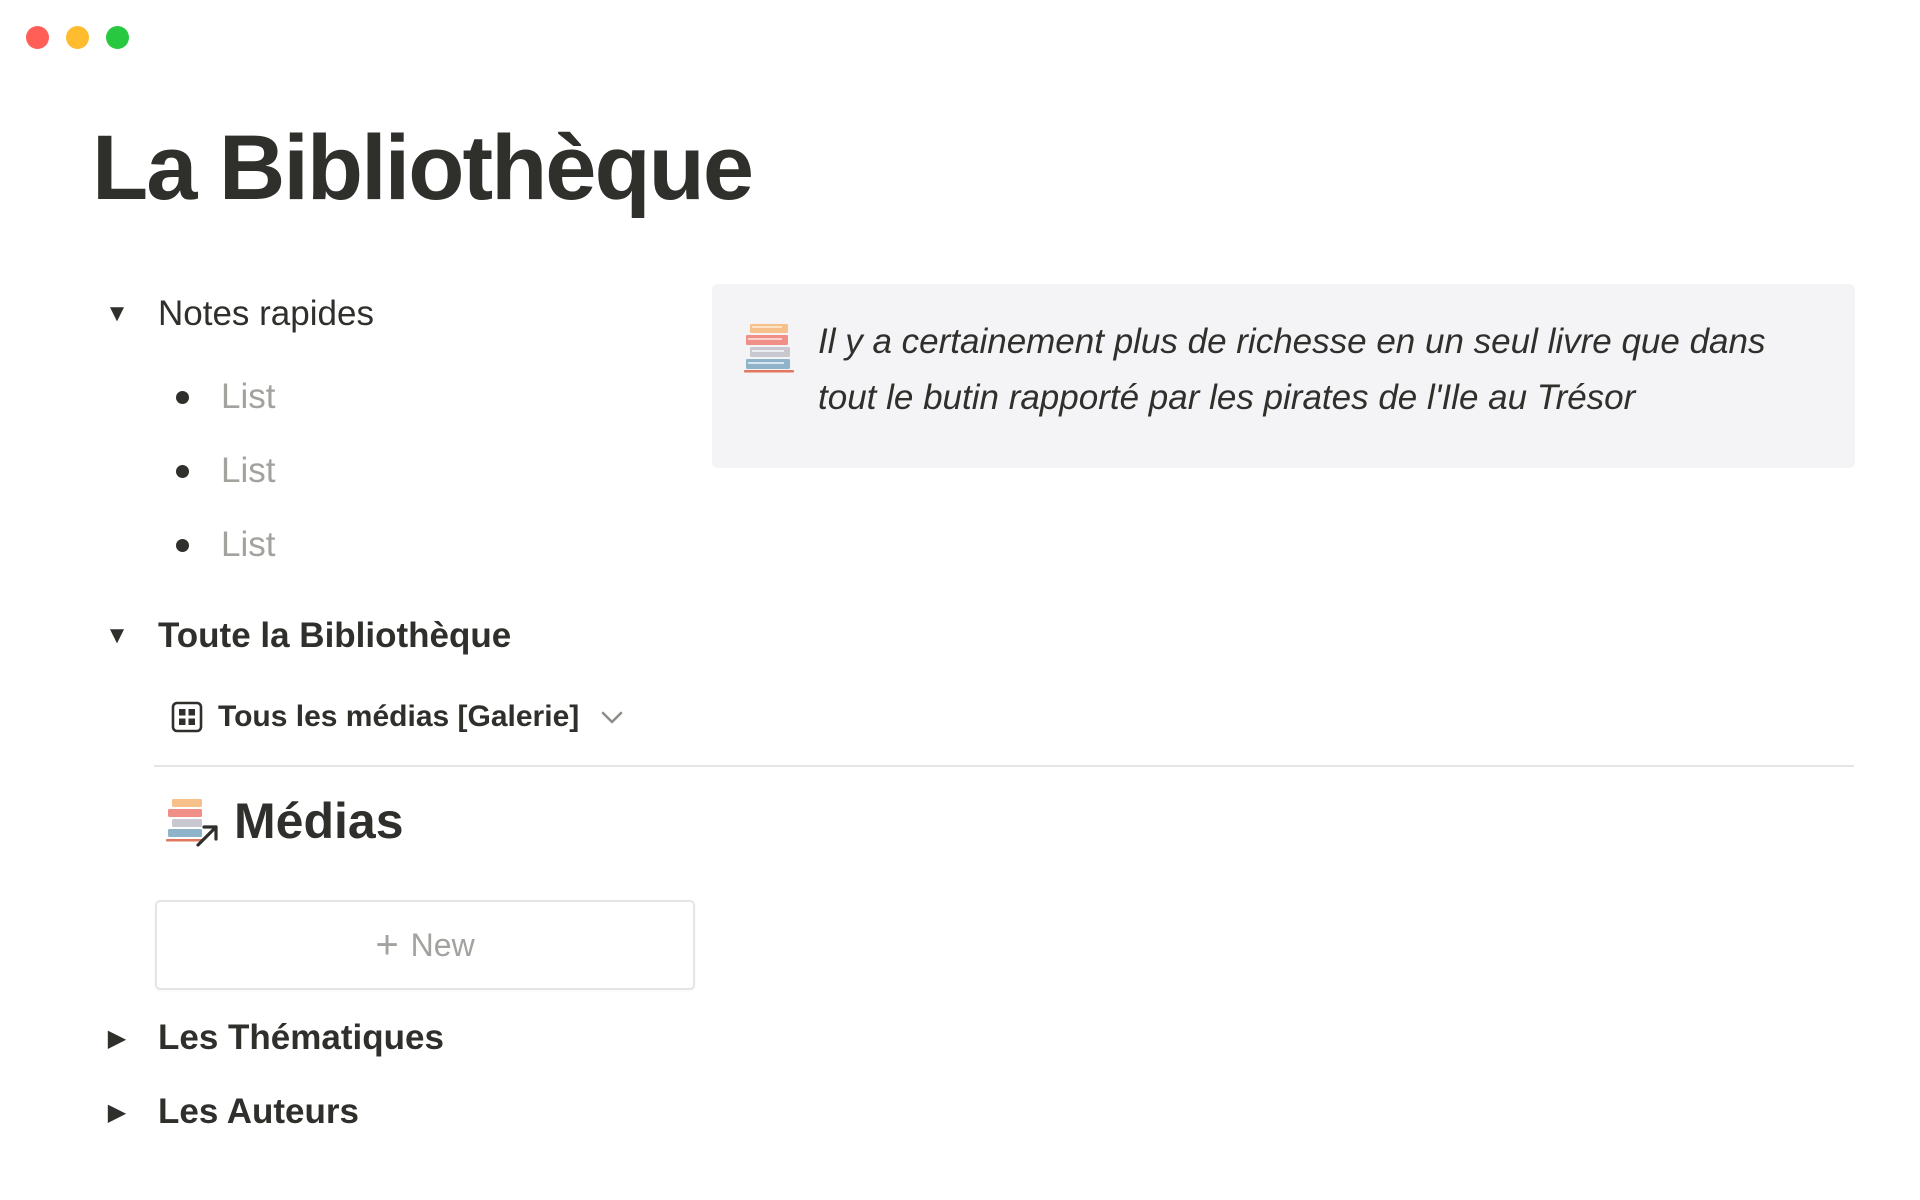 This screenshot has height=1200, width=1920. I want to click on window-controls, so click(77, 37).